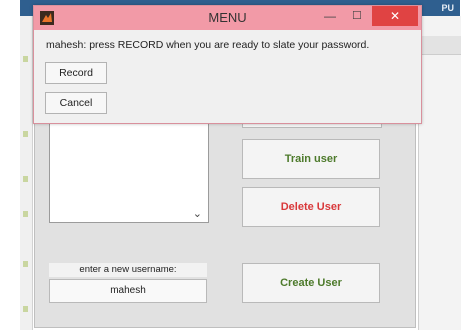 Image resolution: width=468 pixels, height=335 pixels. Describe the element at coordinates (395, 16) in the screenshot. I see `close-icon: ✕` at that location.